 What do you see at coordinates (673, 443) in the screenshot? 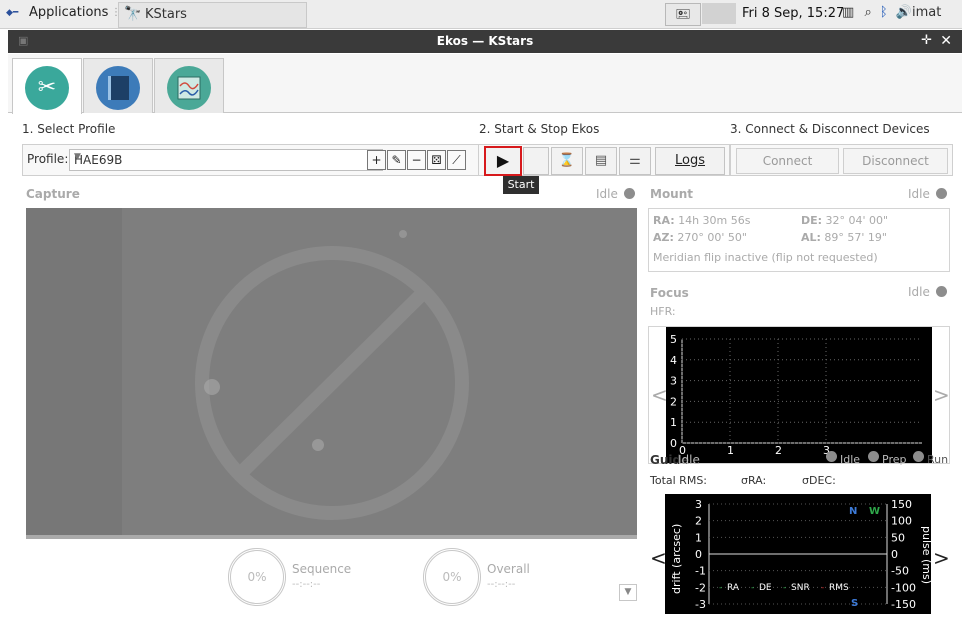
I see `focus-y-tick: 0` at bounding box center [673, 443].